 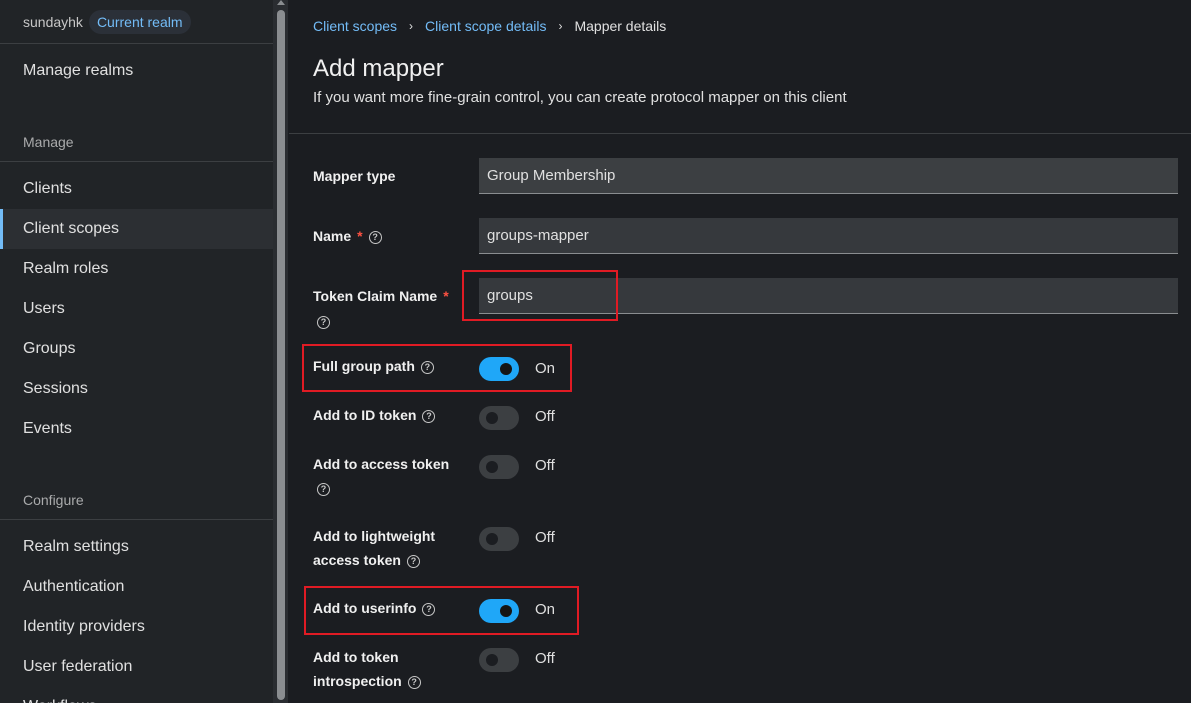 I want to click on sidebar-item-client-scopes: Client scopes, so click(x=136, y=229).